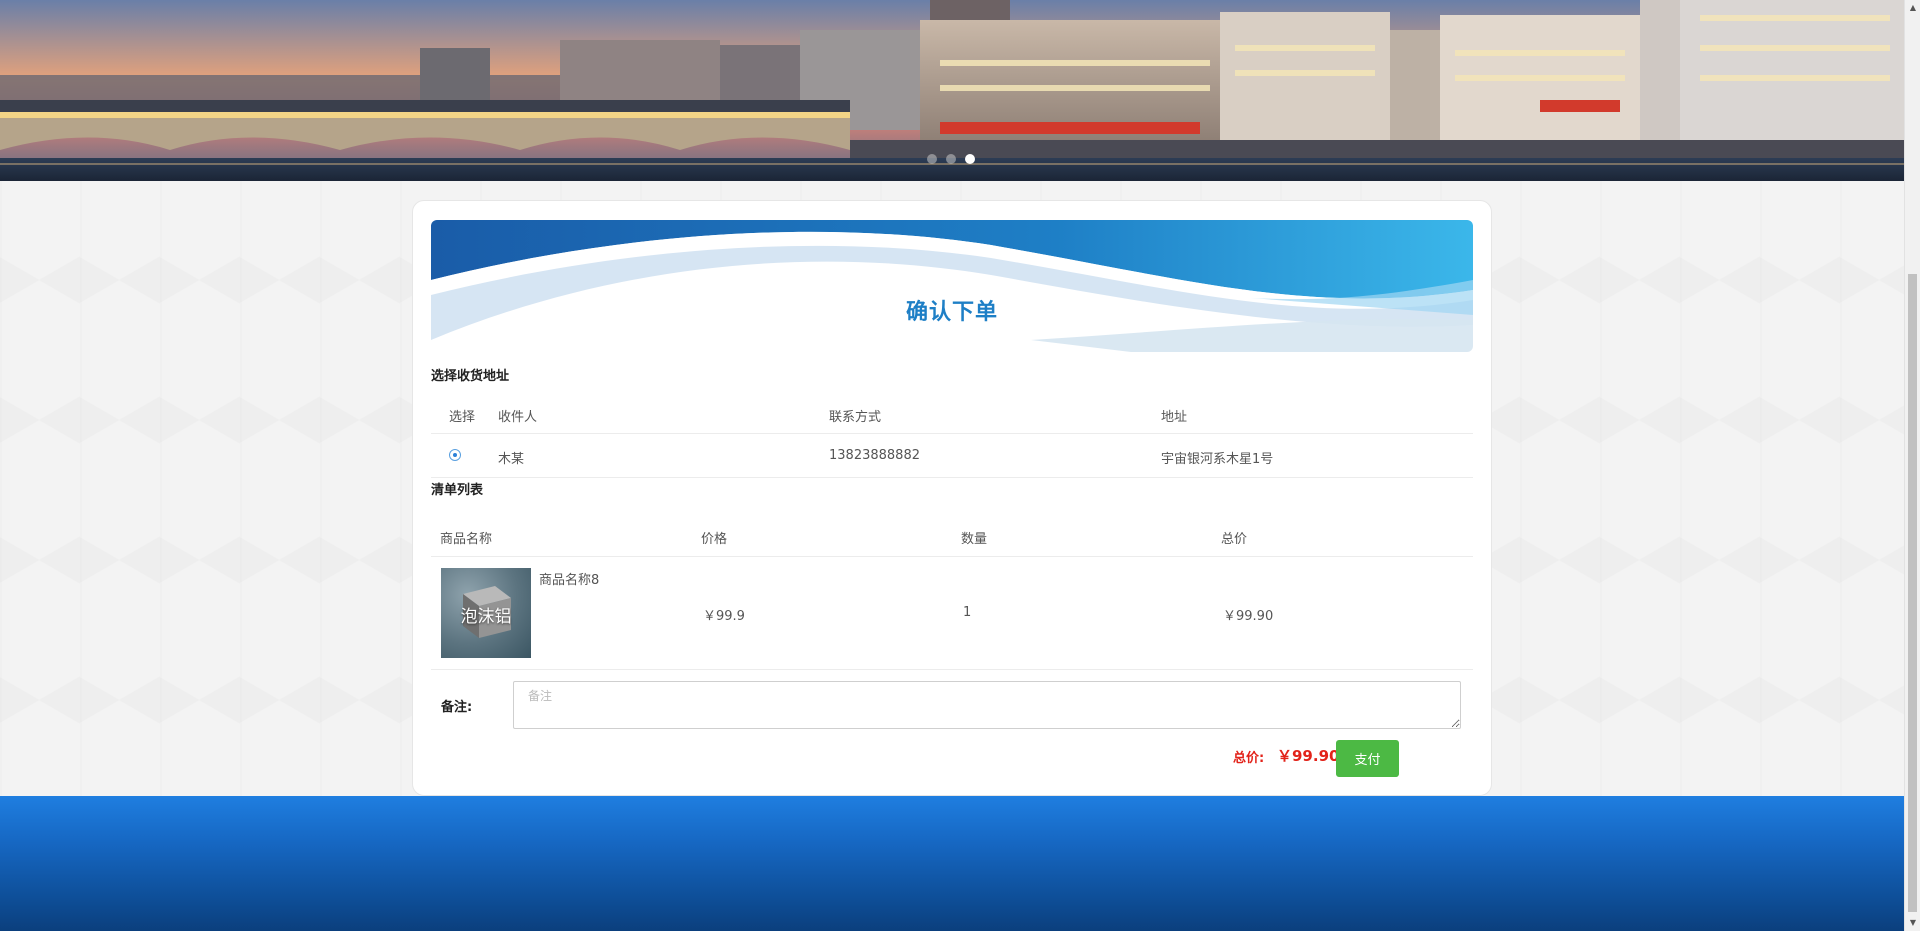  Describe the element at coordinates (724, 616) in the screenshot. I see `product-price: ￥99.9` at that location.